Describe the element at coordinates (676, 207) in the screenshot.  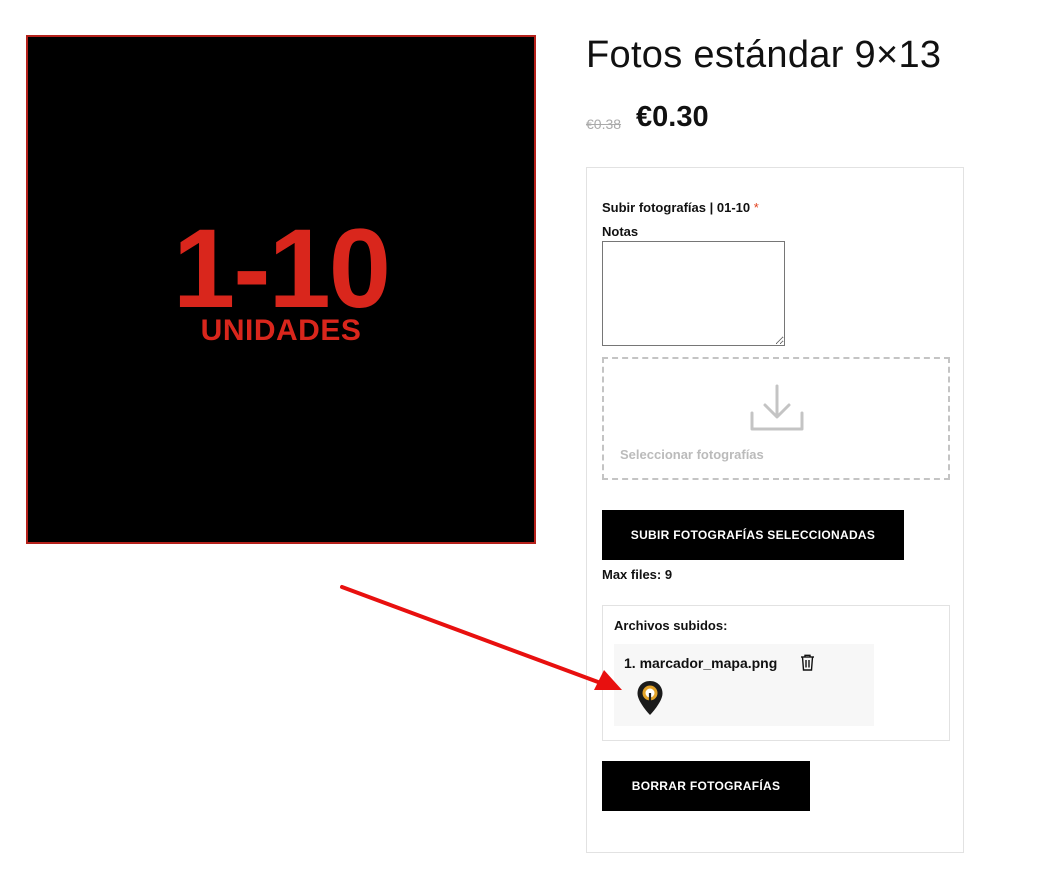
I see `upload-label-text: Subir fotografías | 01-10` at that location.